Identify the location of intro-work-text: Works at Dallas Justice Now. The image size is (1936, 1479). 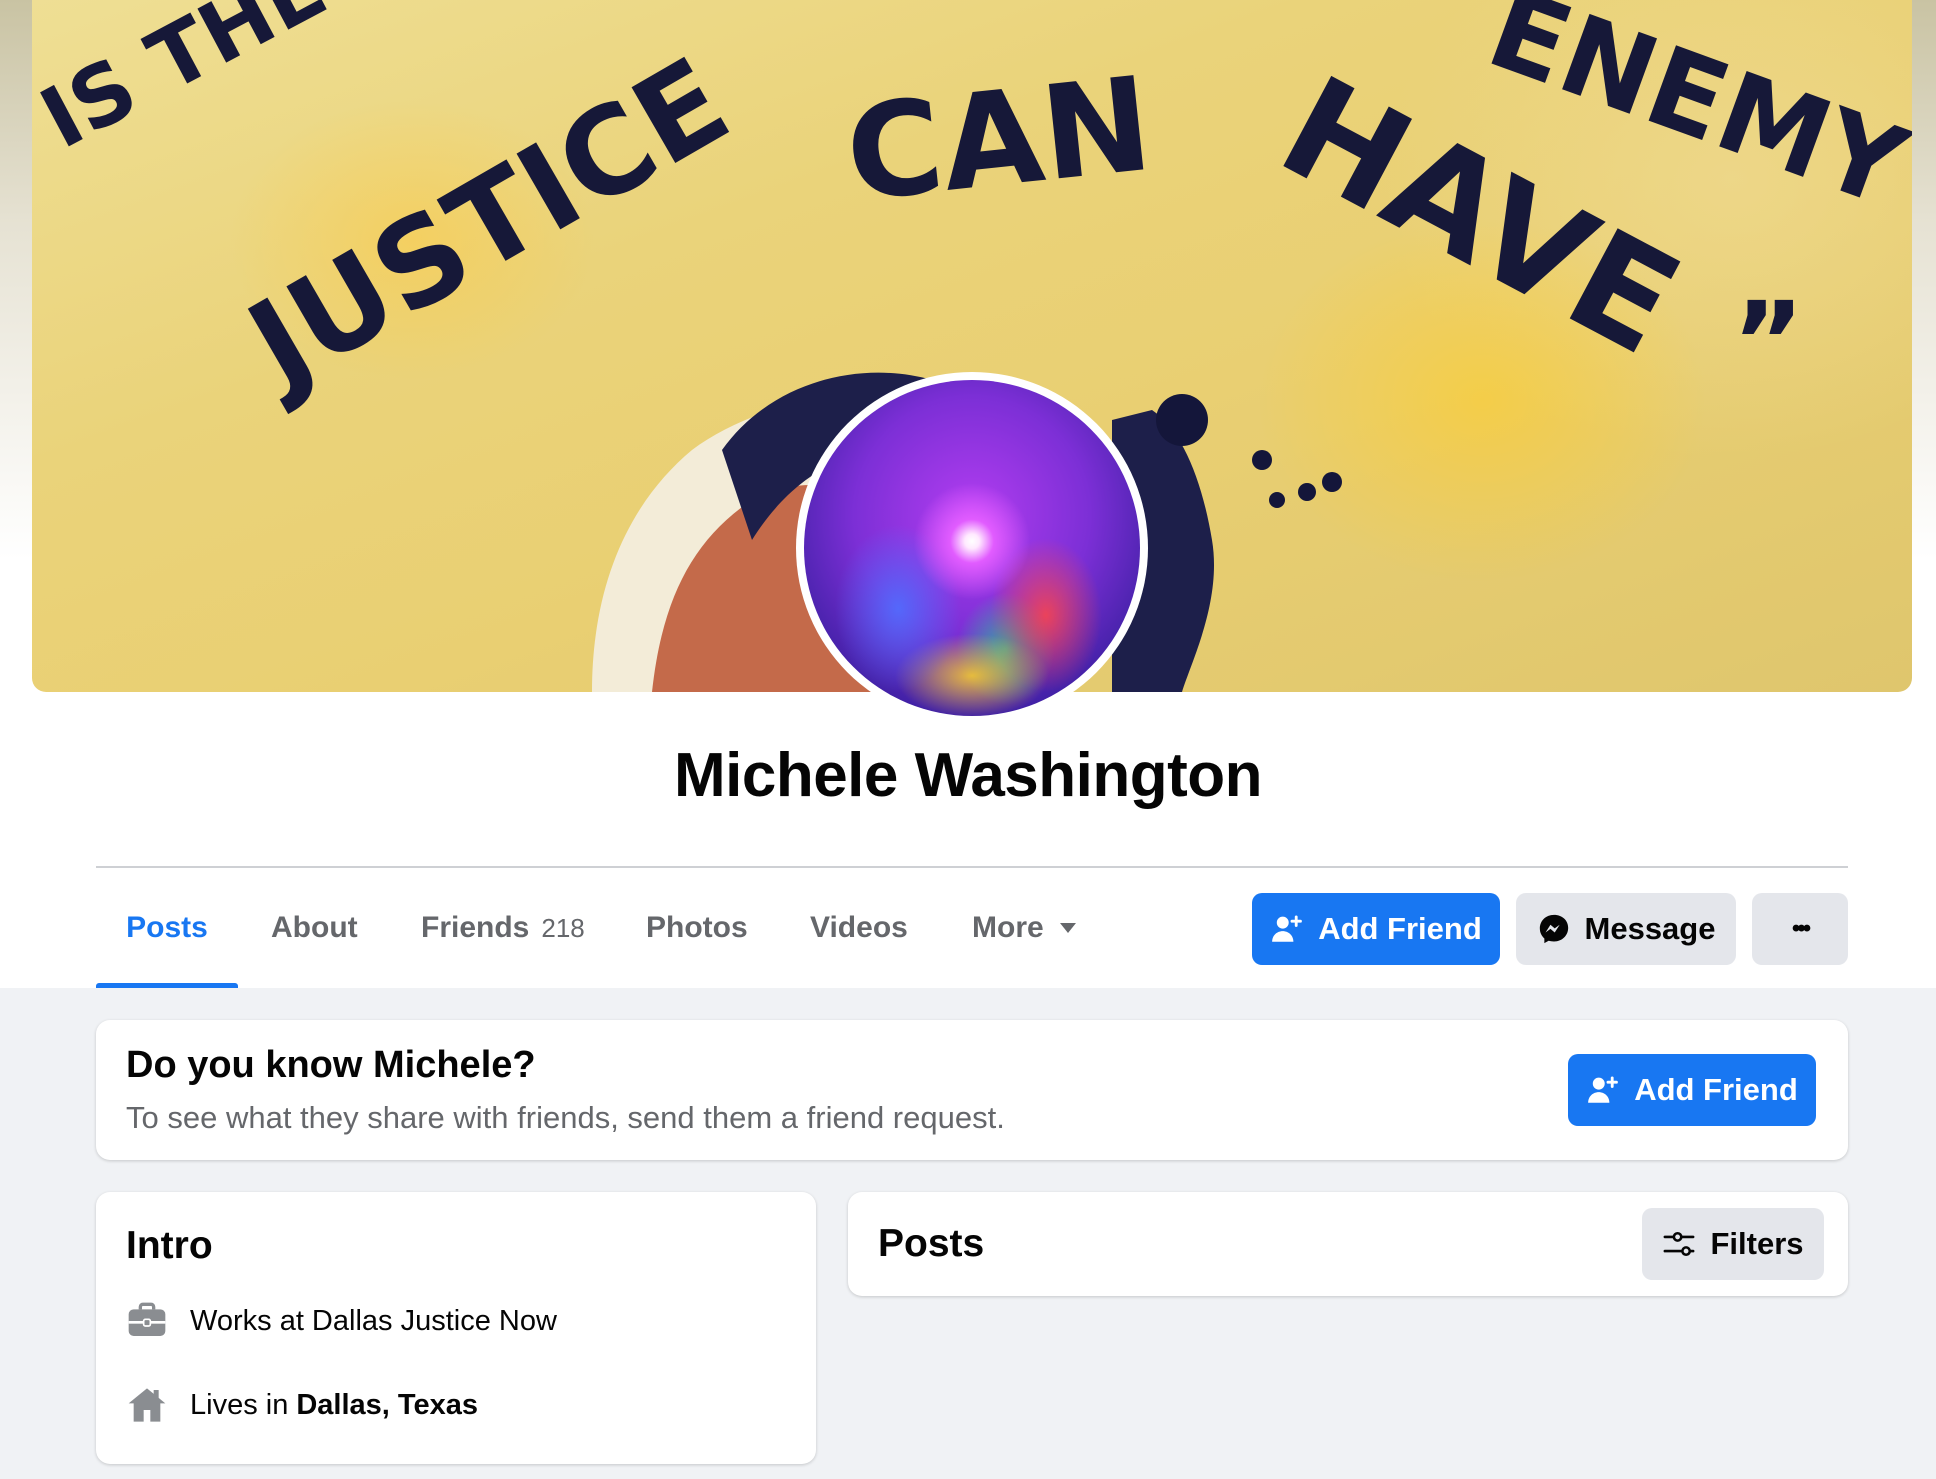
(373, 1320).